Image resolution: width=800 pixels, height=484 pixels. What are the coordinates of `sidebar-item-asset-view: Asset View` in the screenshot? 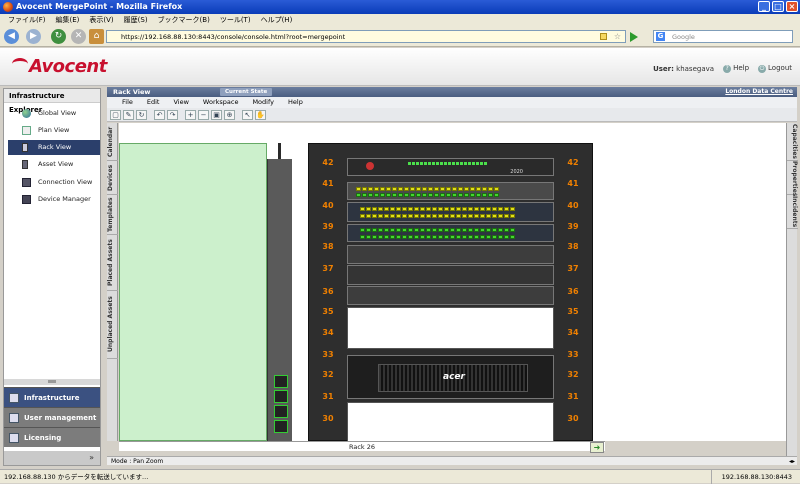 It's located at (54, 164).